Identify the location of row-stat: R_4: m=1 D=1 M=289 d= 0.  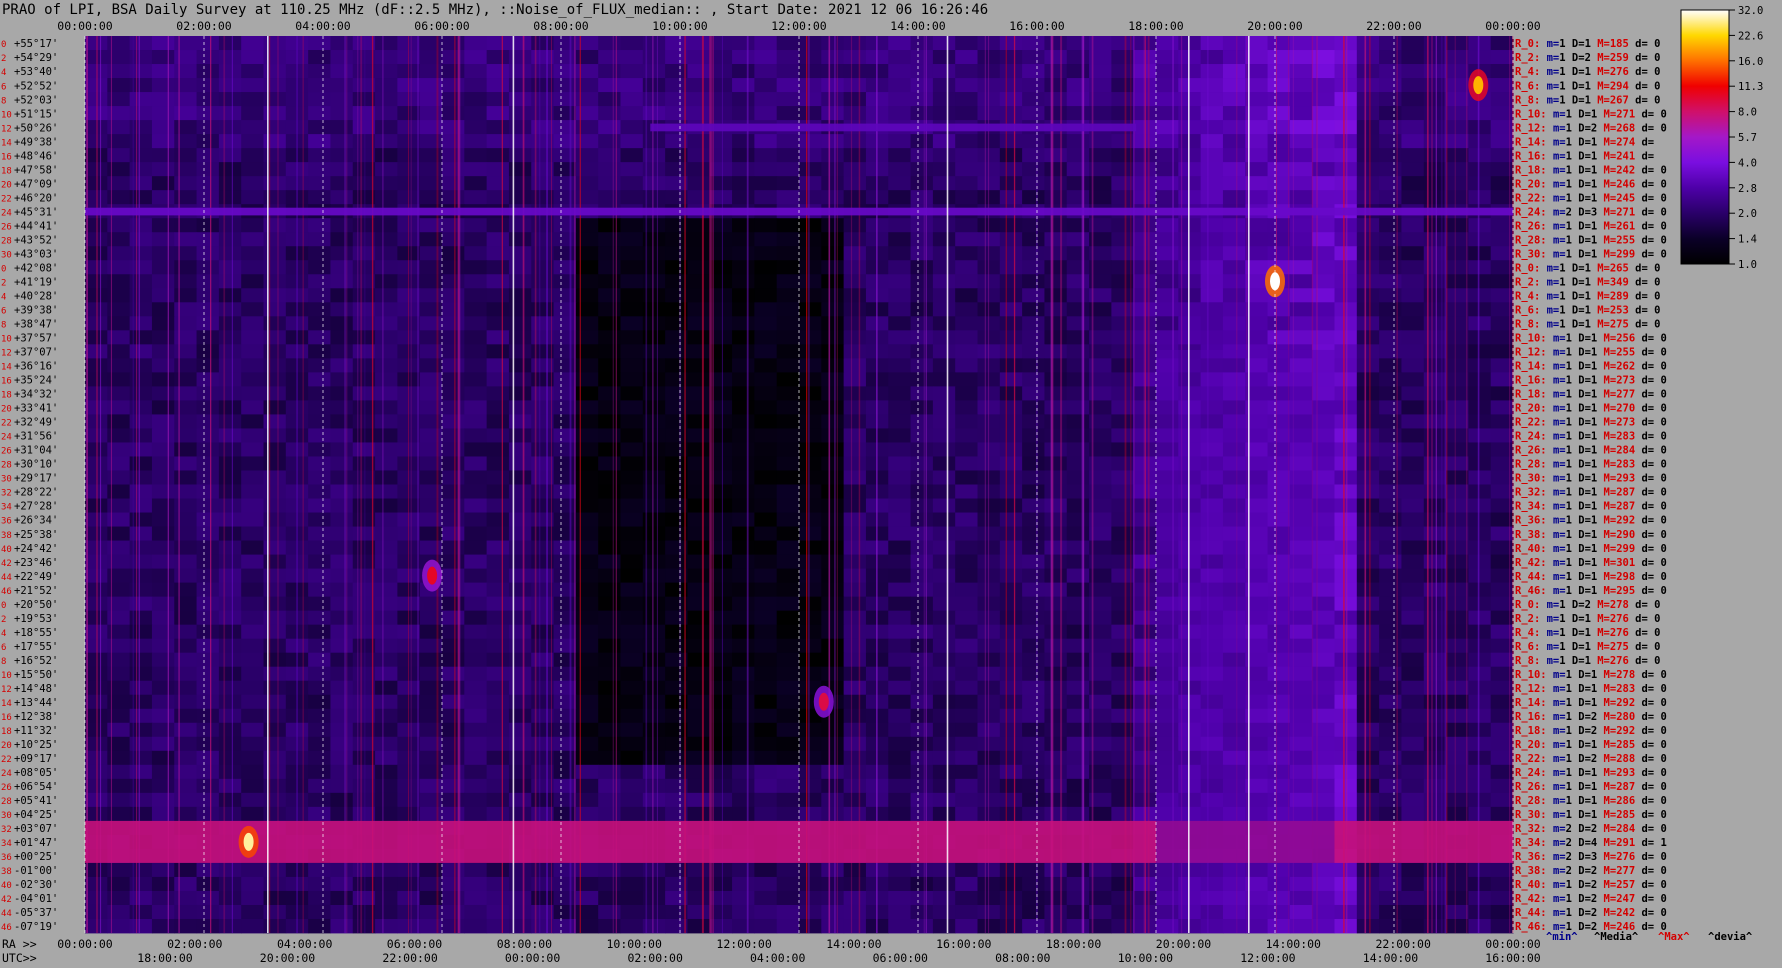
(1587, 297).